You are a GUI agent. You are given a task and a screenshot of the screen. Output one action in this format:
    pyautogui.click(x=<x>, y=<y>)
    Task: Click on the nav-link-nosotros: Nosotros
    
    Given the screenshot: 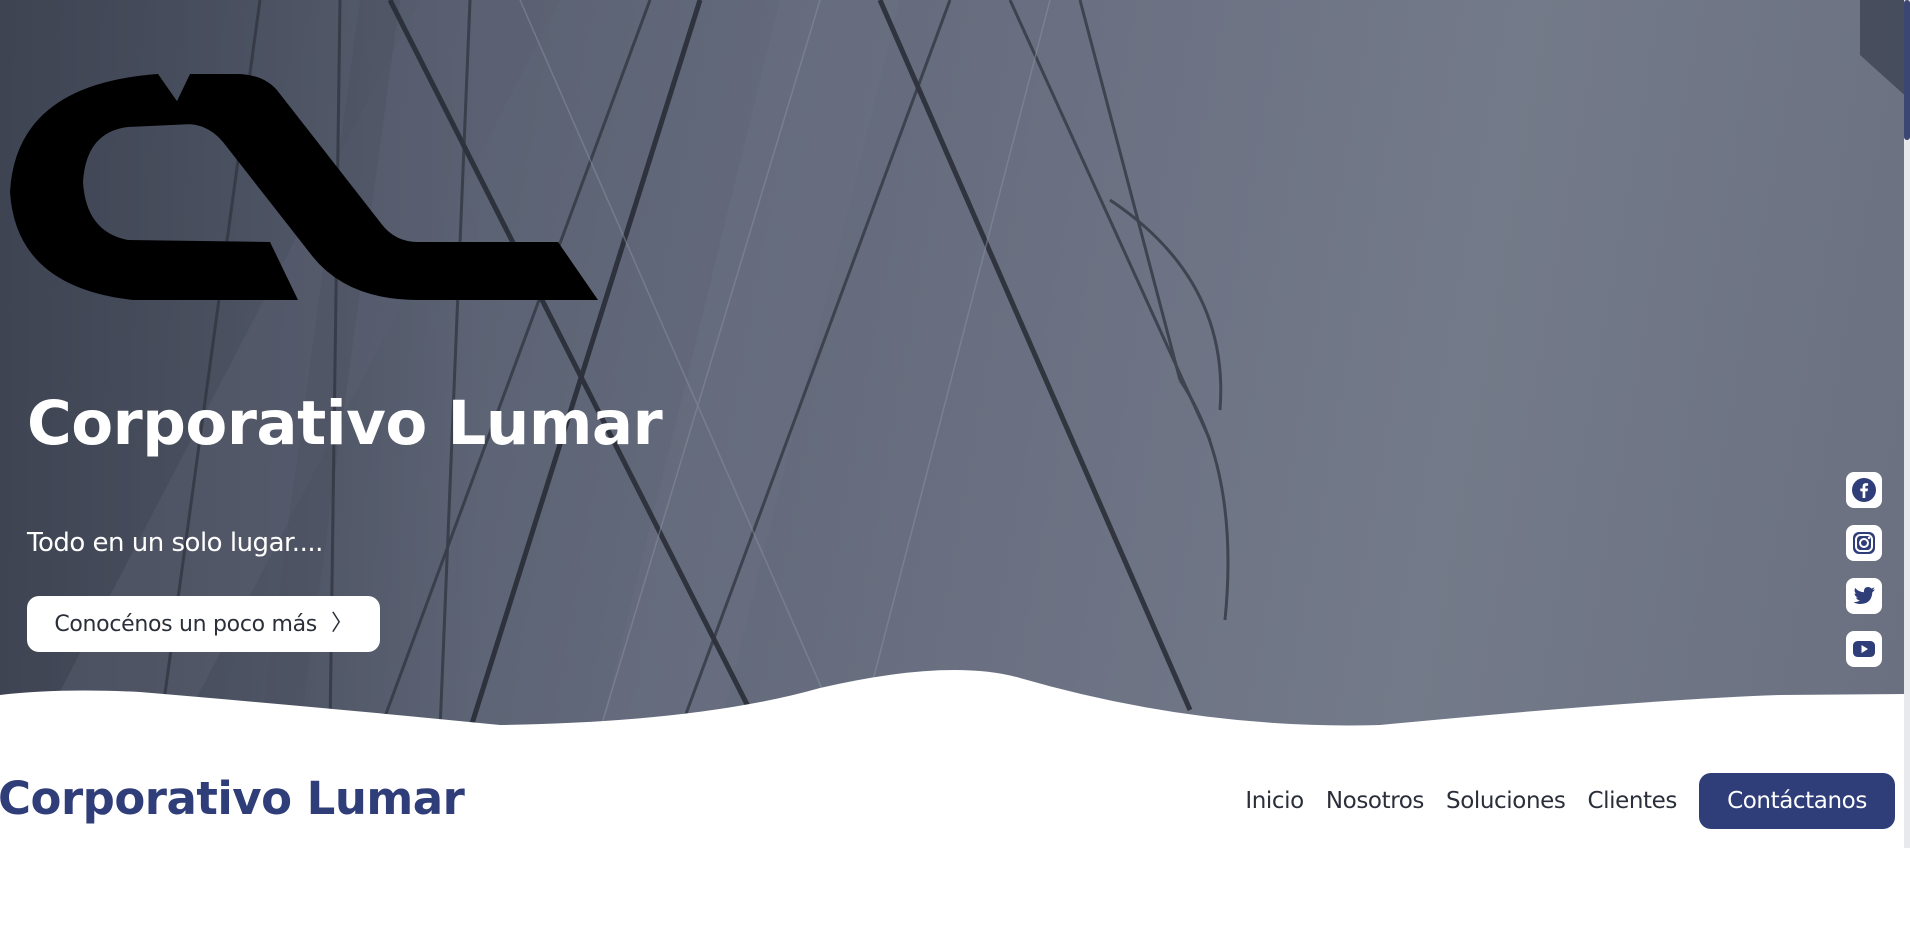 What is the action you would take?
    pyautogui.click(x=1375, y=801)
    